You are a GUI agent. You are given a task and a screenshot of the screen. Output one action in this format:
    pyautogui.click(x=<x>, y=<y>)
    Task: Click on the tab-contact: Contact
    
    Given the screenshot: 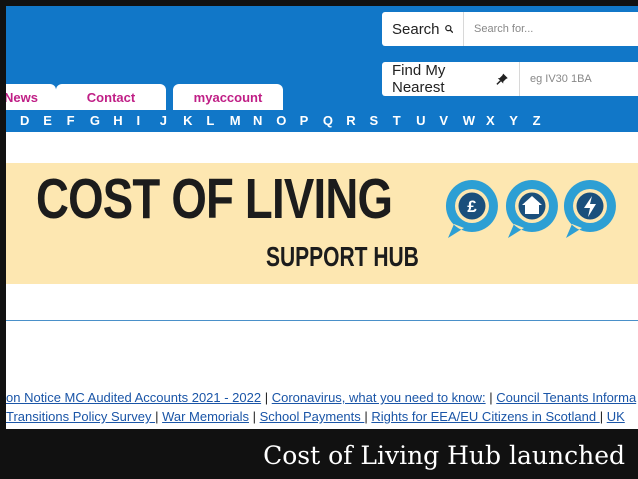 What is the action you would take?
    pyautogui.click(x=111, y=97)
    